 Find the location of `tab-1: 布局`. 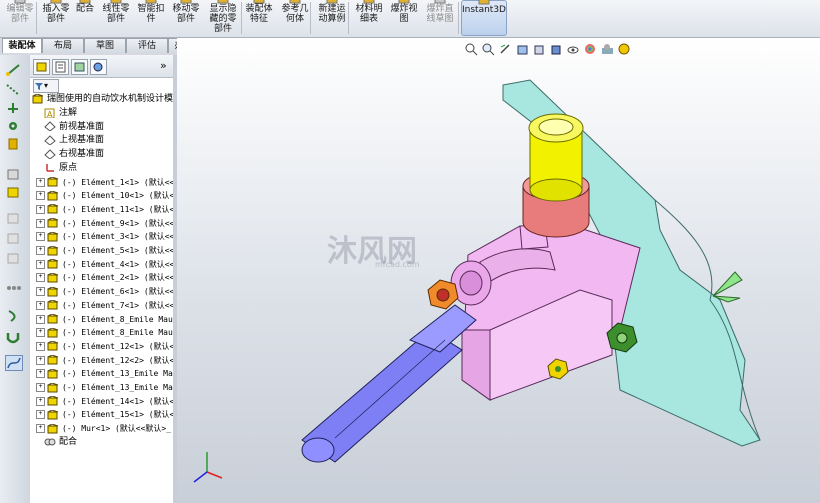

tab-1: 布局 is located at coordinates (63, 45).